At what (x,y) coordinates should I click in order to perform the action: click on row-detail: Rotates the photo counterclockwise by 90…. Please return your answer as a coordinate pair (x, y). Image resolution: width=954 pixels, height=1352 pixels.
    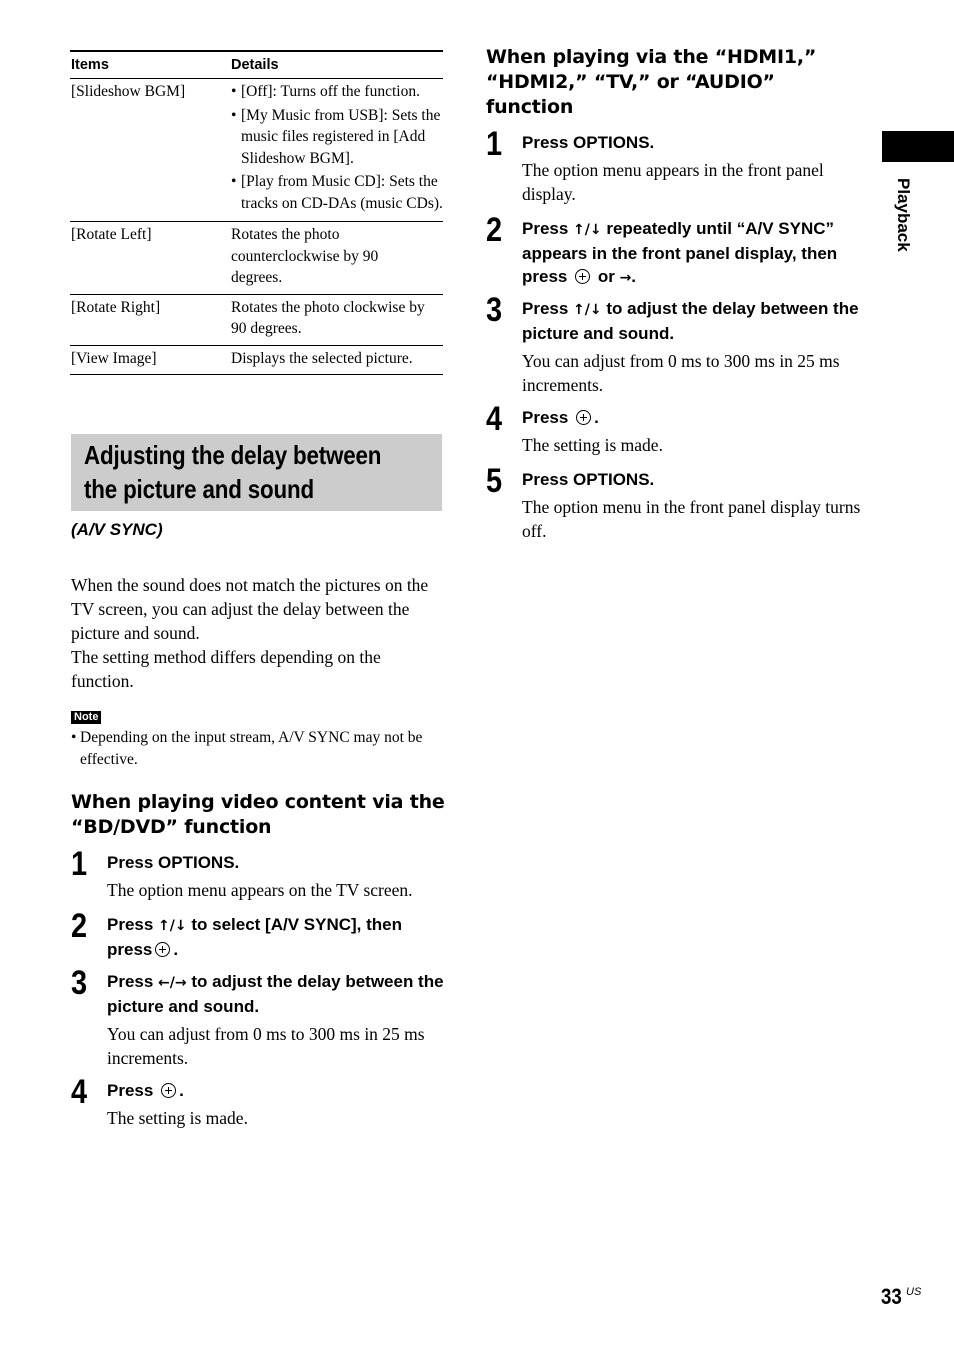
    Looking at the image, I should click on (305, 256).